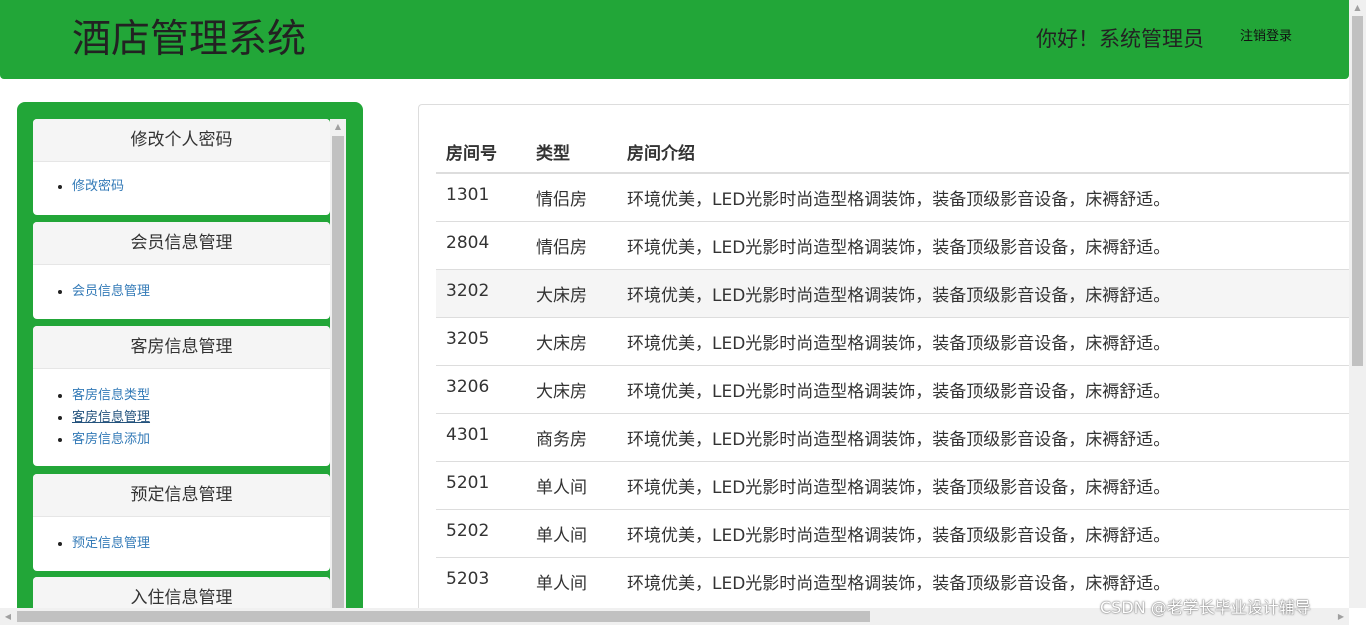 This screenshot has width=1366, height=625. I want to click on cell-room-number: 5203, so click(481, 580).